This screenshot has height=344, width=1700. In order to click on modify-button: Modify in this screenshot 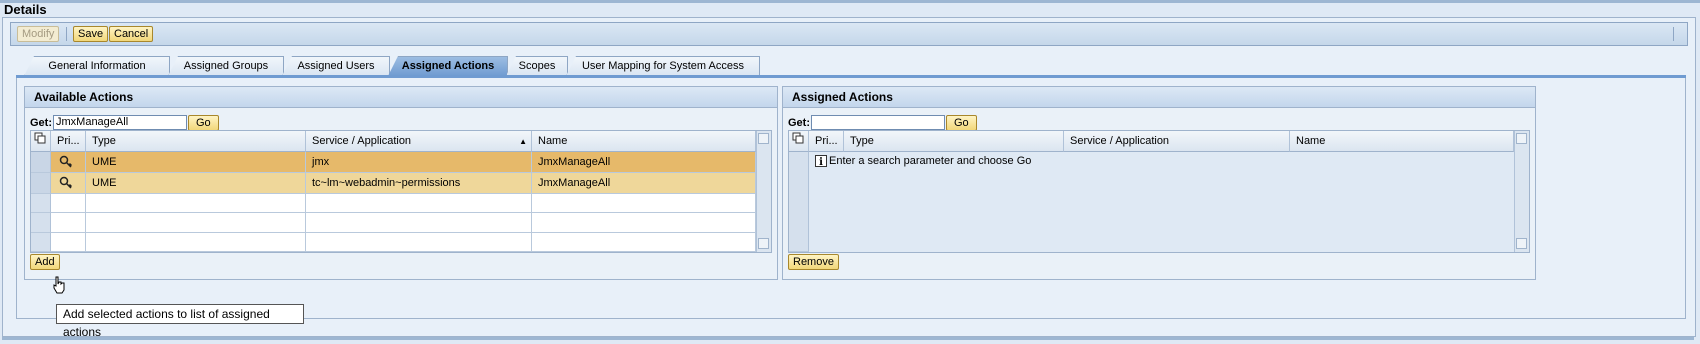, I will do `click(38, 34)`.